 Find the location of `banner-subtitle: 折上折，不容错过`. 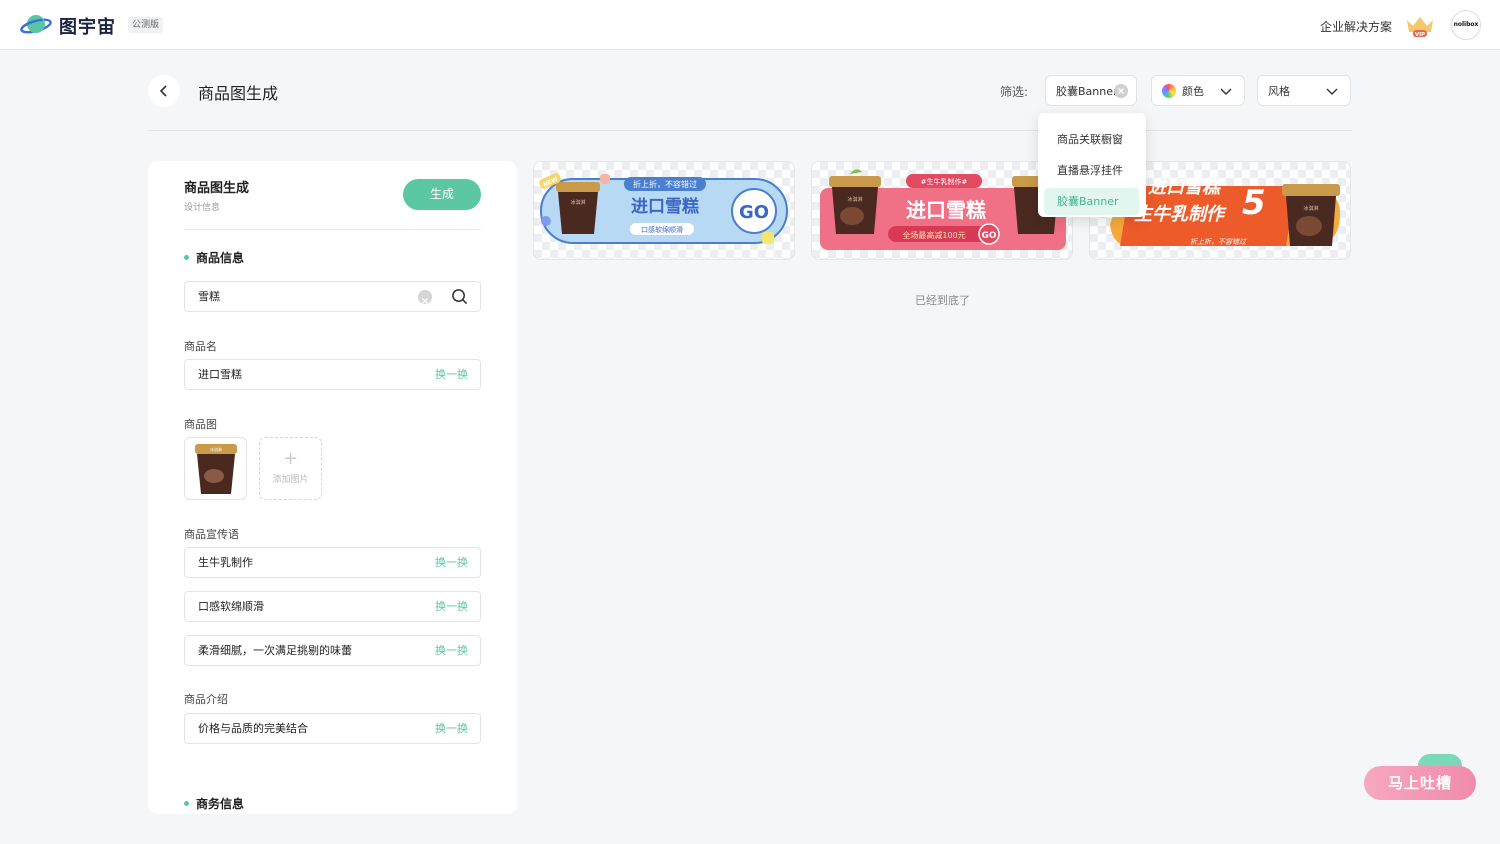

banner-subtitle: 折上折，不容错过 is located at coordinates (1218, 242).